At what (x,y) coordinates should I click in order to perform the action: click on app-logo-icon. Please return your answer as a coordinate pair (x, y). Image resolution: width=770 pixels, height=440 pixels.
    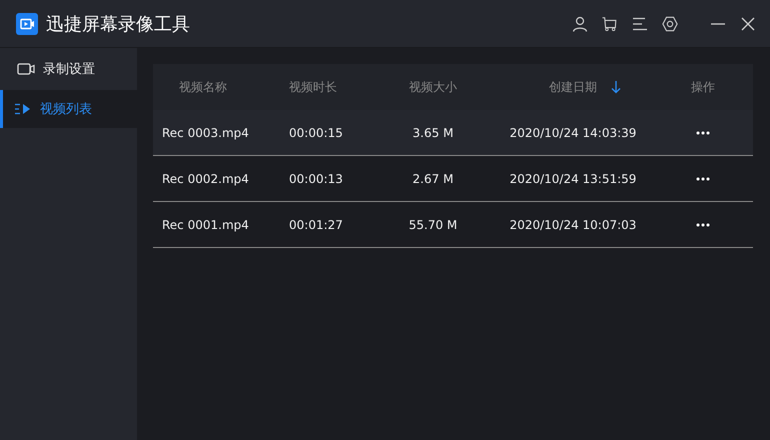
    Looking at the image, I should click on (27, 23).